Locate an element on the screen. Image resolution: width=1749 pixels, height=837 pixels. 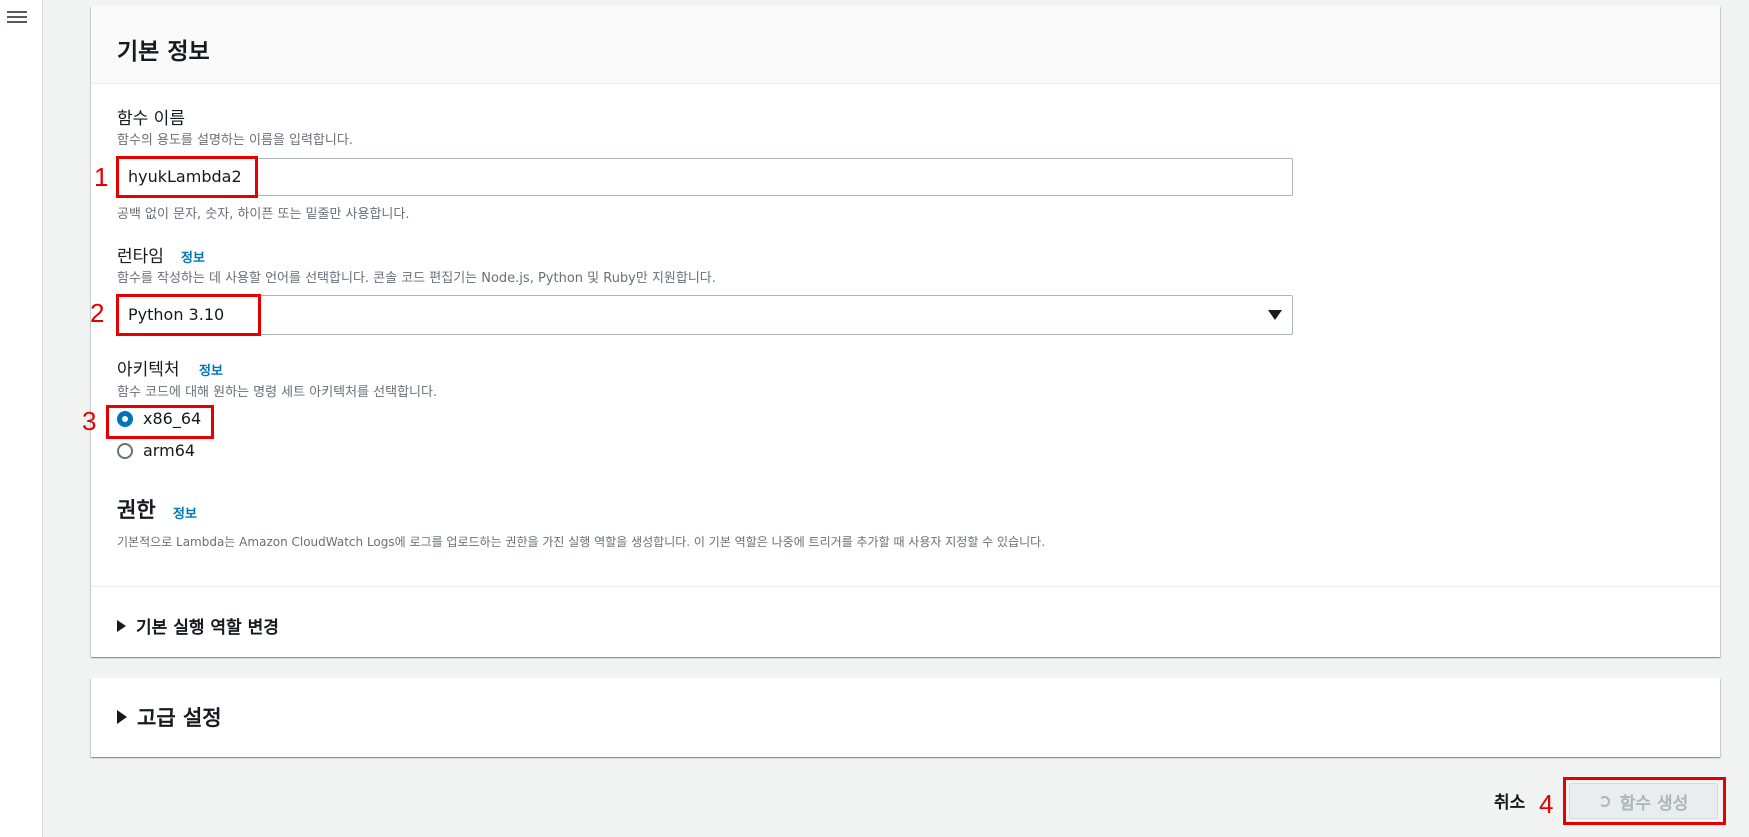
left-navigation-rail is located at coordinates (21, 418).